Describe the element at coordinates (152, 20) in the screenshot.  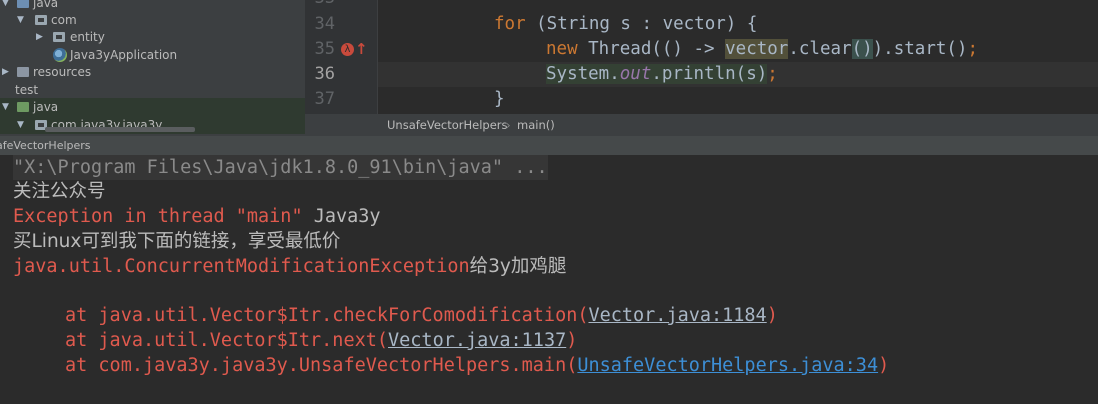
I see `tree-item-com: ▼ com` at that location.